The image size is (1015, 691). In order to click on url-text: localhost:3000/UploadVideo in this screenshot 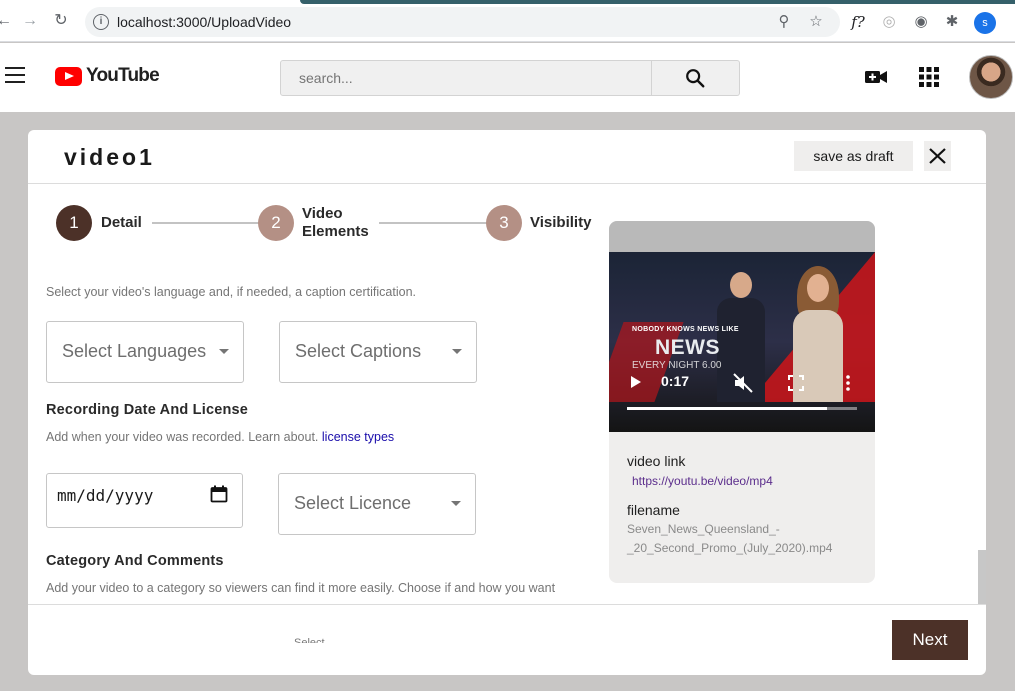, I will do `click(204, 22)`.